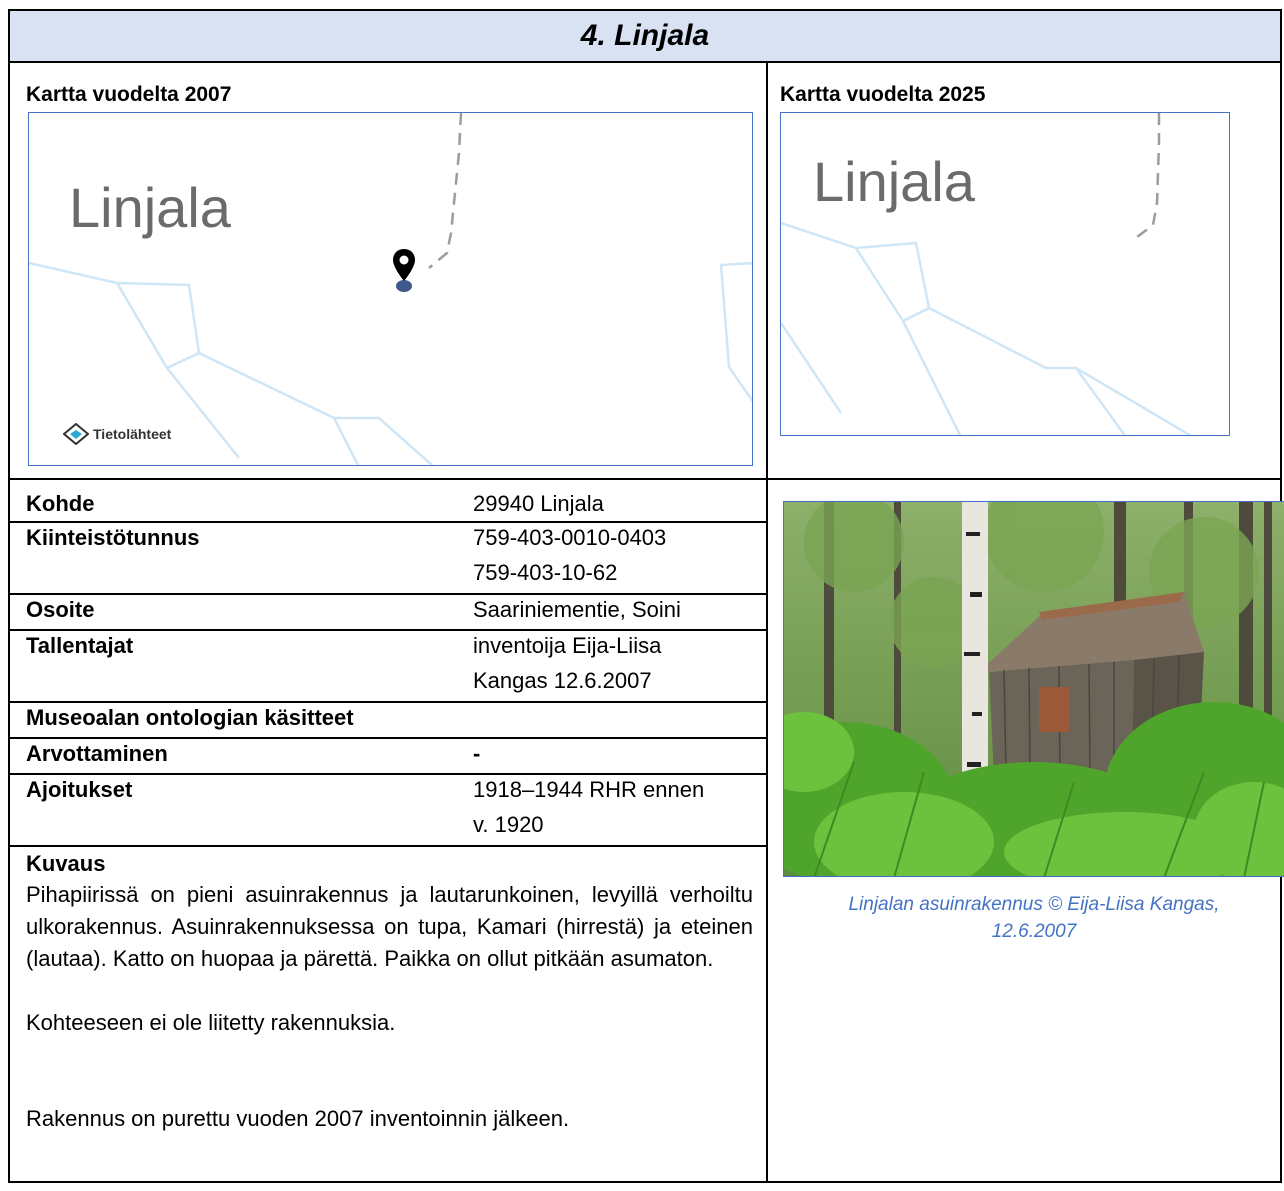 This screenshot has height=1191, width=1284. I want to click on field-label-ajoitukset: Ajoitukset, so click(79, 789).